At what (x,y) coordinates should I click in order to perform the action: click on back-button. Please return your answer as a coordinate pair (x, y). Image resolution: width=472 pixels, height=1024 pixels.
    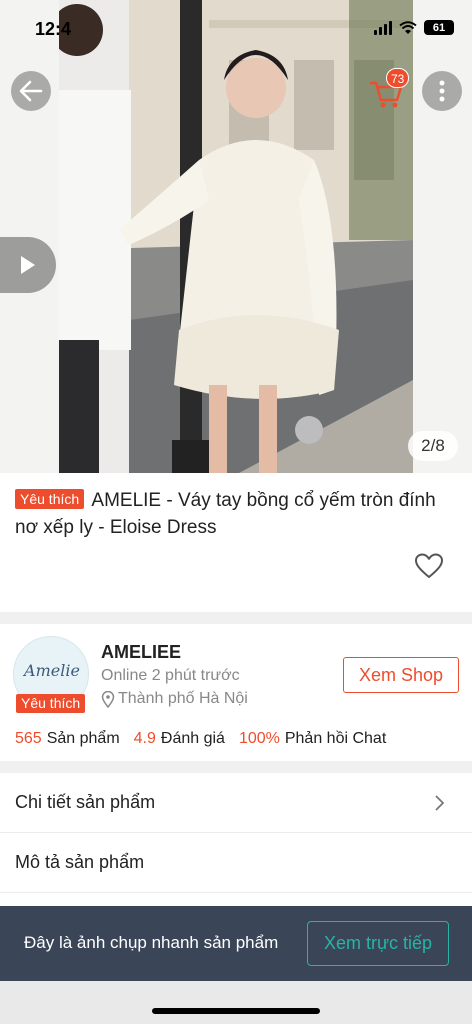
    Looking at the image, I should click on (31, 91).